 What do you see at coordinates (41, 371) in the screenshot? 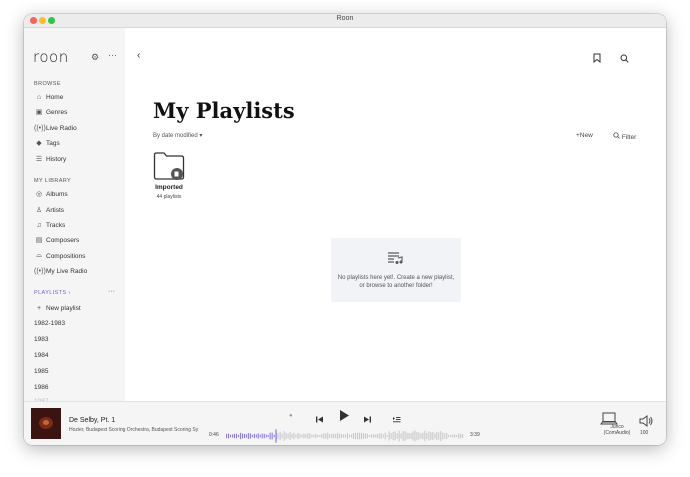
I see `sidebar-playlist-item: 1985` at bounding box center [41, 371].